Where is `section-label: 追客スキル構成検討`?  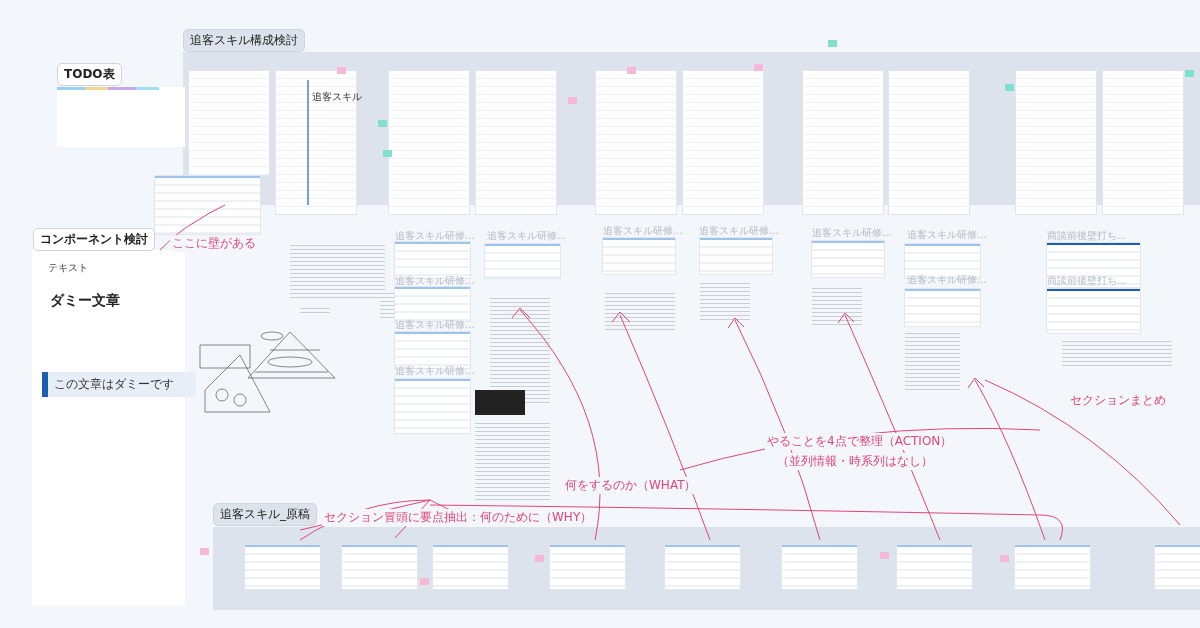 section-label: 追客スキル構成検討 is located at coordinates (244, 40).